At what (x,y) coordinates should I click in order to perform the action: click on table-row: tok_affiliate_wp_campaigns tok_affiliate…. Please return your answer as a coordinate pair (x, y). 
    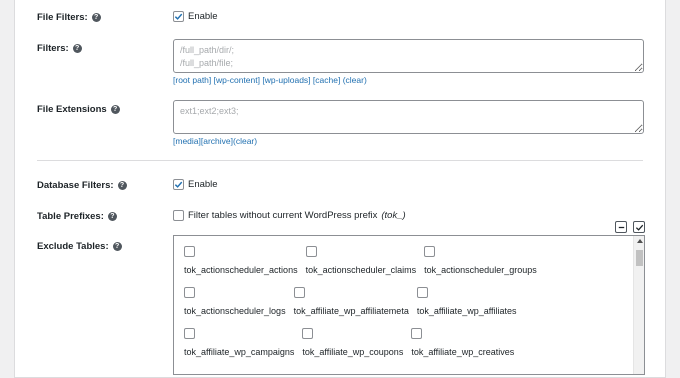
    Looking at the image, I should click on (353, 342).